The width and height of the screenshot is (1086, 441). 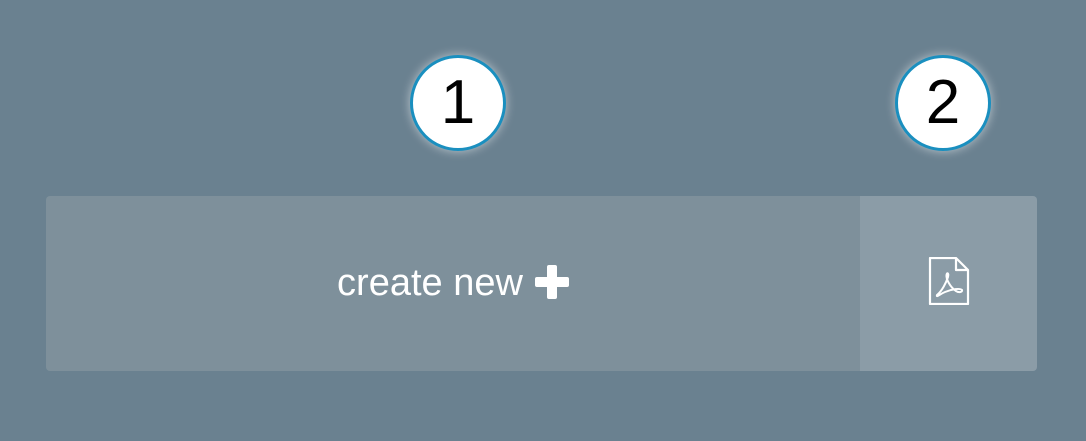 I want to click on callout-number-1: 1, so click(x=458, y=102).